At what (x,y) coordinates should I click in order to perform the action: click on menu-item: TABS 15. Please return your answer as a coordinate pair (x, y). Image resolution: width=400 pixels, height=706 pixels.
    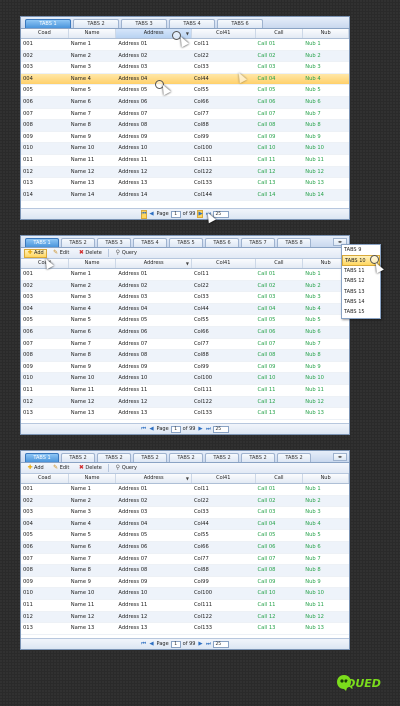
    Looking at the image, I should click on (361, 312).